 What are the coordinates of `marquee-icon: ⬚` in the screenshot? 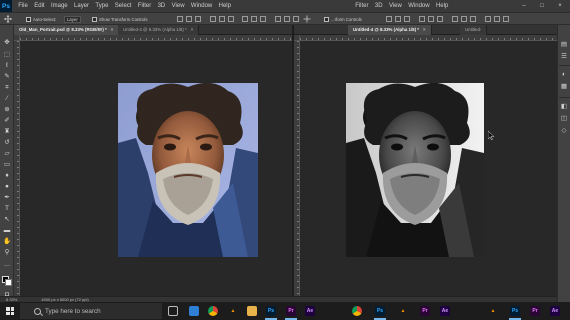 It's located at (7, 54).